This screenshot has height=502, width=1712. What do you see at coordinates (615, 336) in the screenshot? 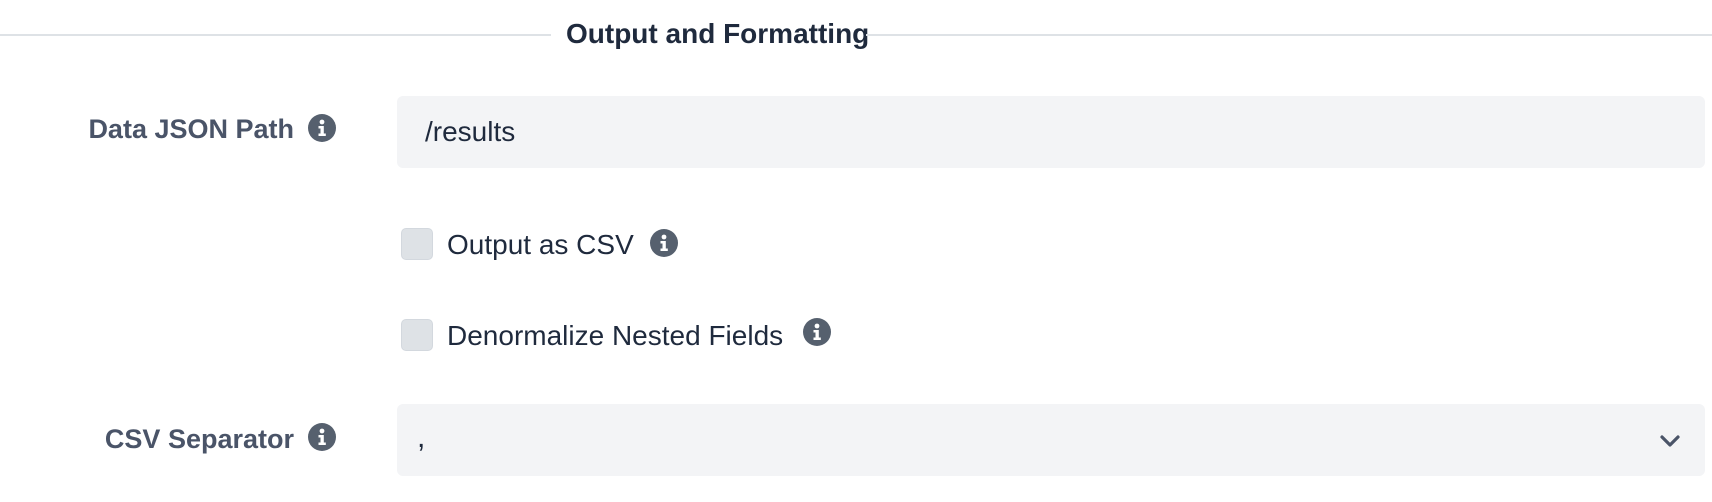
I see `denormalize-nested-fields-label: Denormalize Nested Fields` at bounding box center [615, 336].